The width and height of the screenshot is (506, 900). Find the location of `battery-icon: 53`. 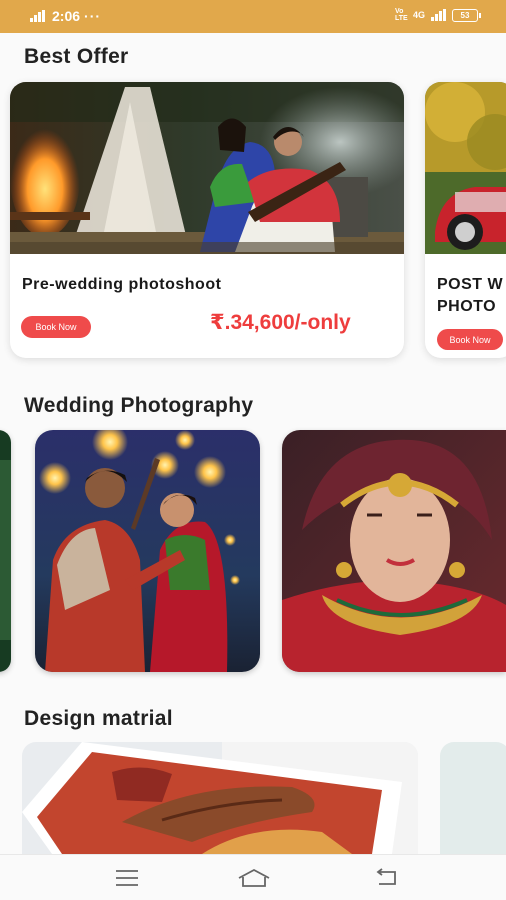

battery-icon: 53 is located at coordinates (466, 15).